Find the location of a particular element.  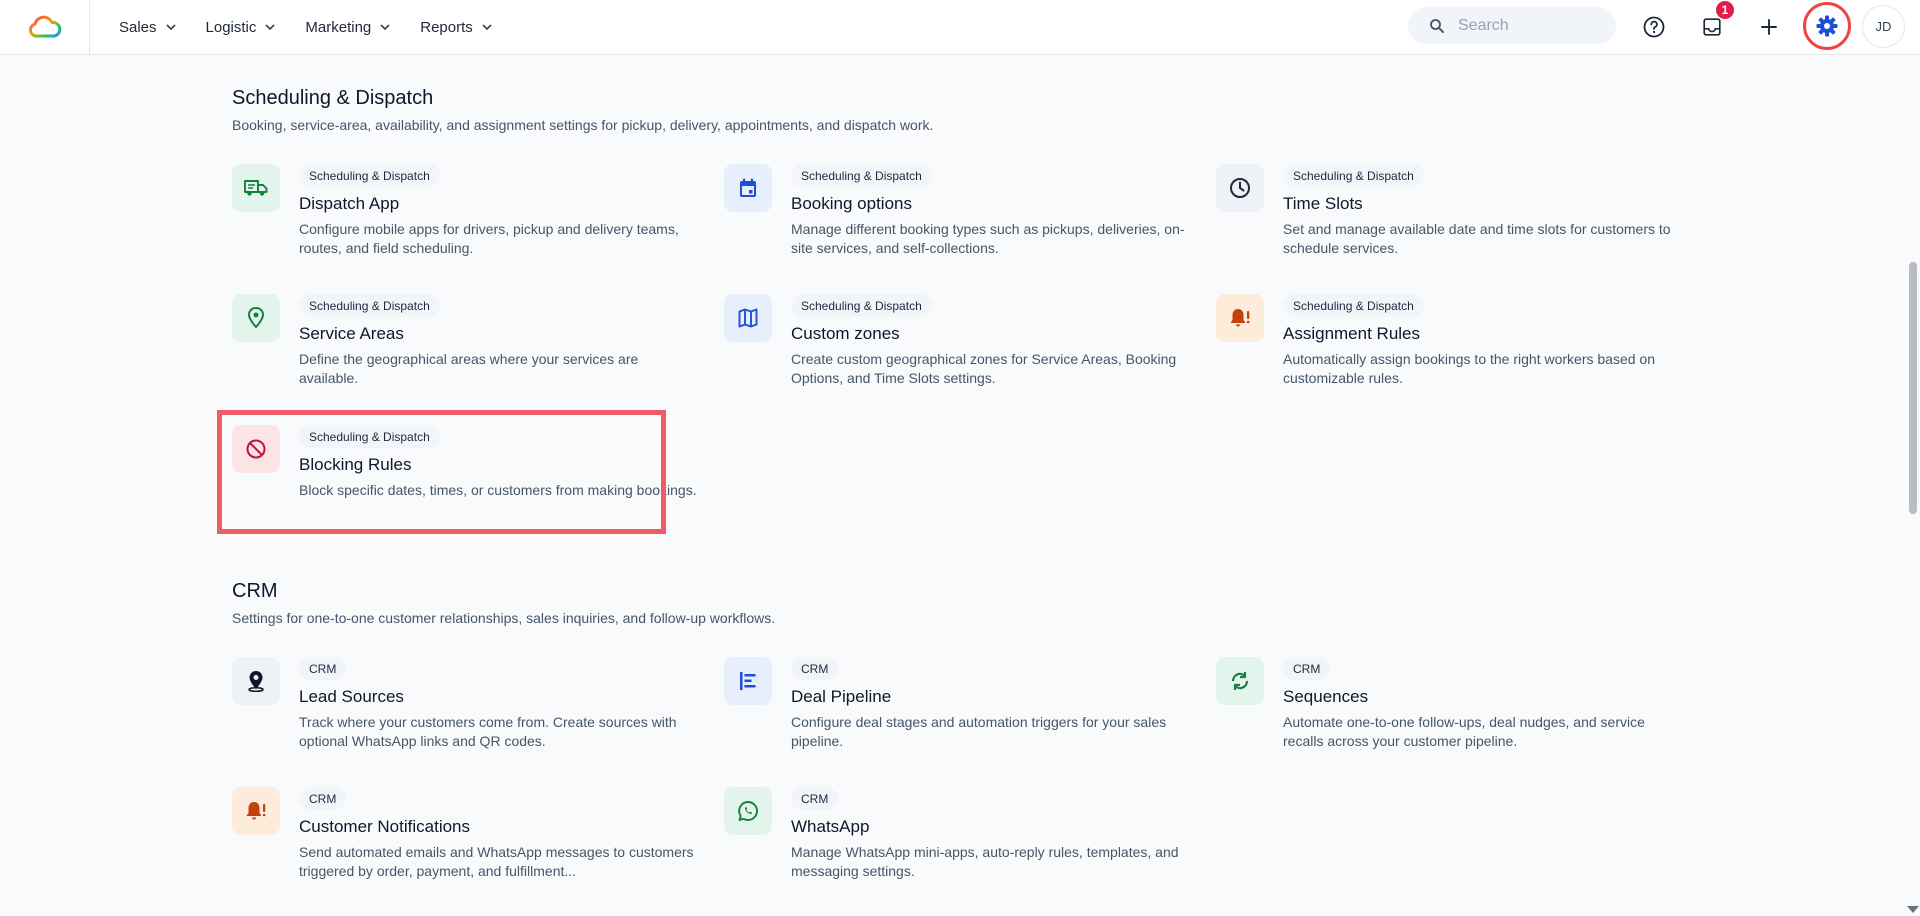

plus-icon is located at coordinates (1769, 27).